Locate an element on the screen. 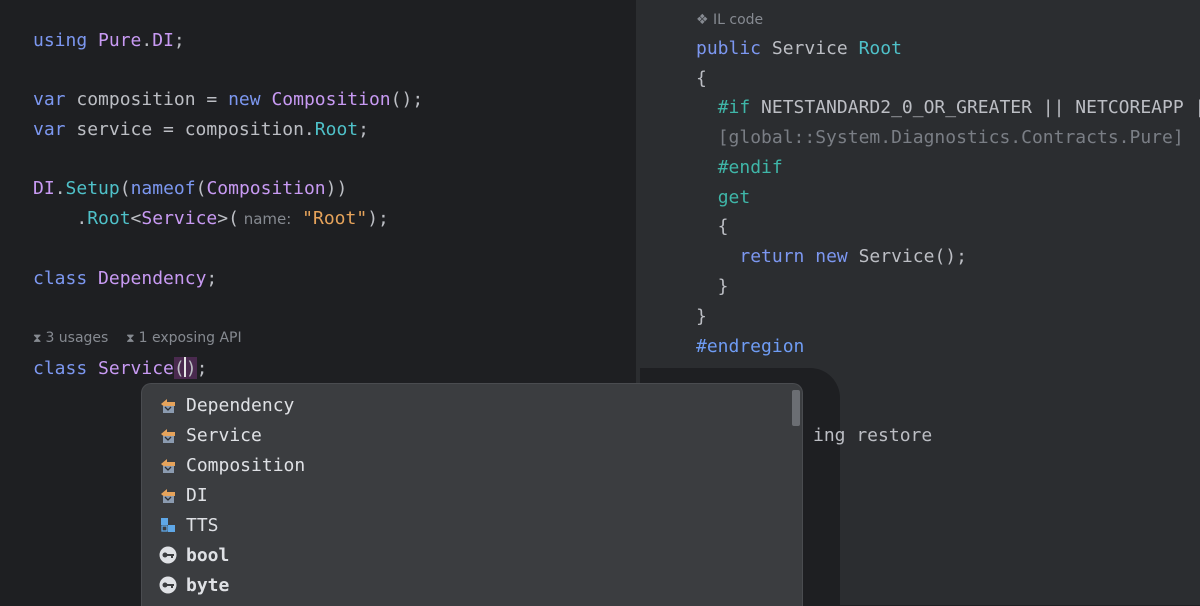 The width and height of the screenshot is (1200, 606). il-line: #endif is located at coordinates (739, 167).